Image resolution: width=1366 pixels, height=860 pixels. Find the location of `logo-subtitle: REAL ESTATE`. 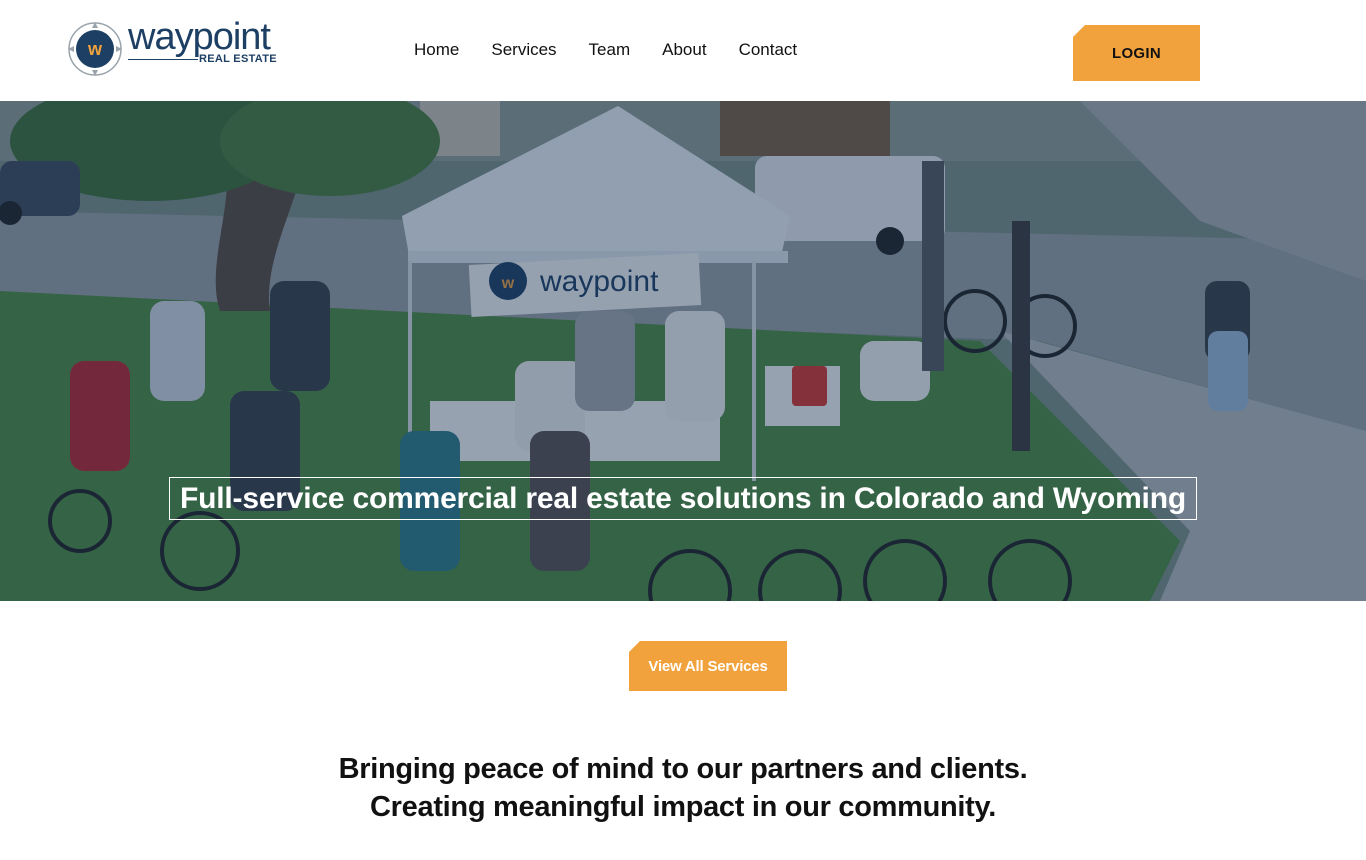

logo-subtitle: REAL ESTATE is located at coordinates (238, 59).